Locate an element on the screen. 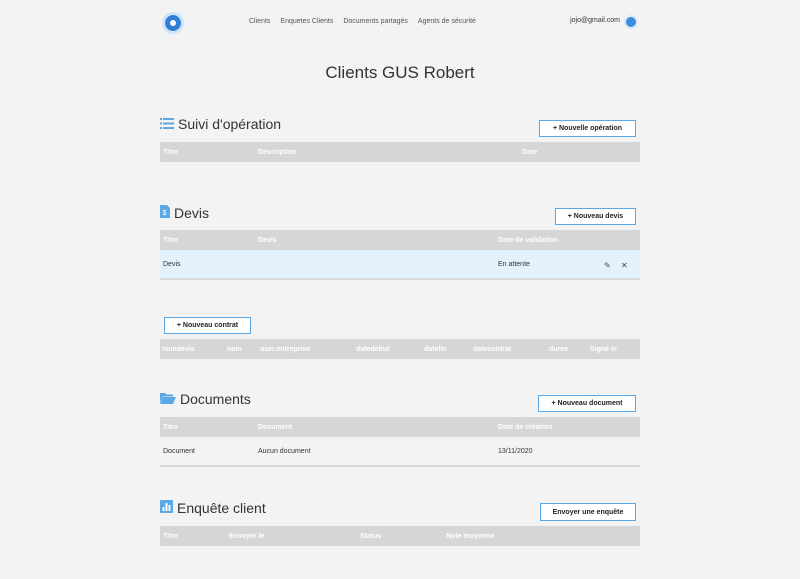  new-contrat-button: + Nouveau contrat is located at coordinates (207, 325).